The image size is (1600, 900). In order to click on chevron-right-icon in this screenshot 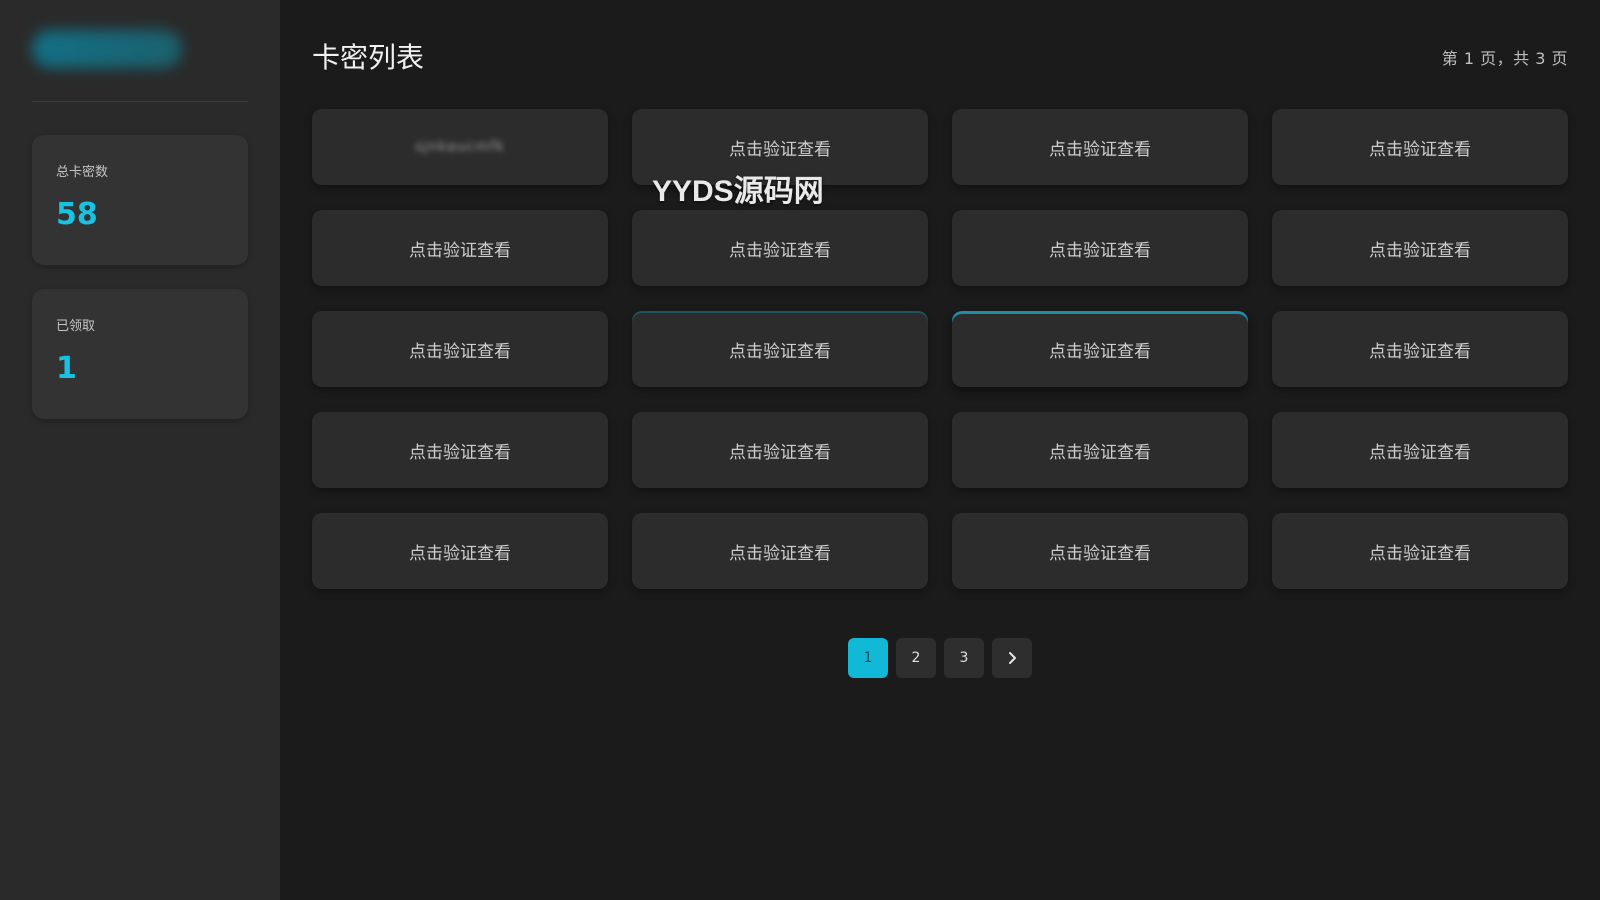, I will do `click(1012, 658)`.